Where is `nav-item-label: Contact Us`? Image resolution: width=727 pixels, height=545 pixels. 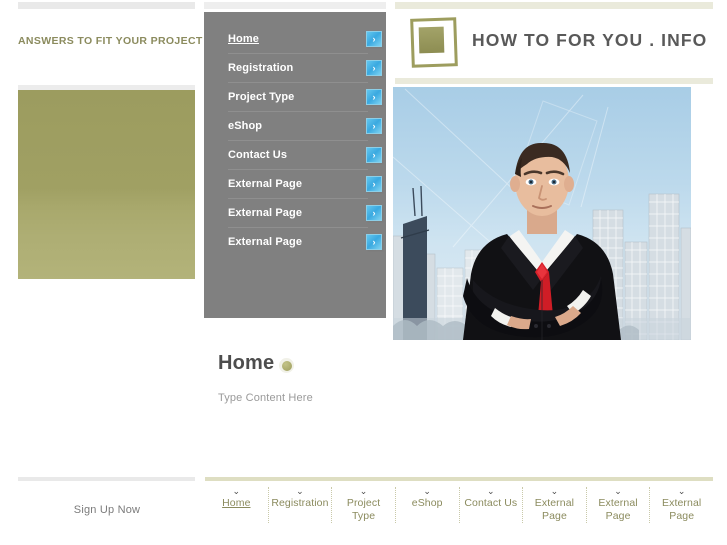
nav-item-label: Contact Us is located at coordinates (258, 155).